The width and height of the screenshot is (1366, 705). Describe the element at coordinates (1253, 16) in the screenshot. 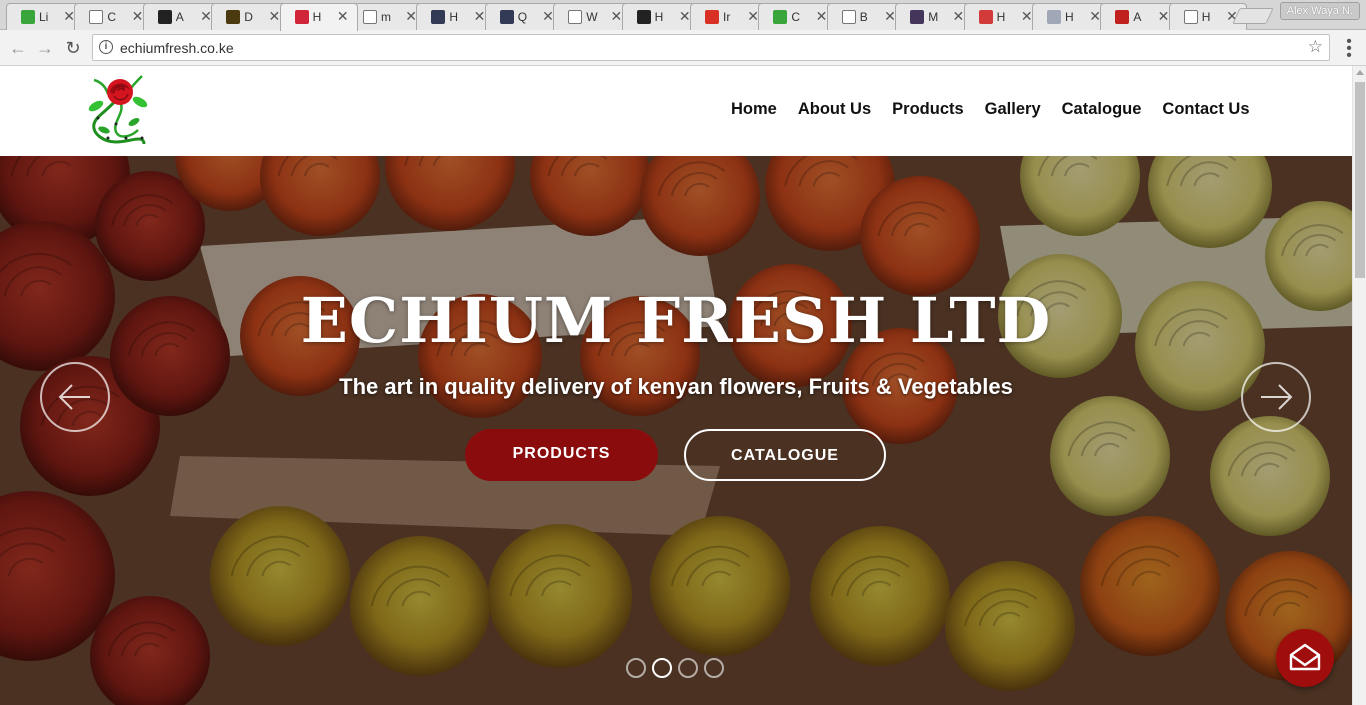

I see `new-tab-button` at that location.